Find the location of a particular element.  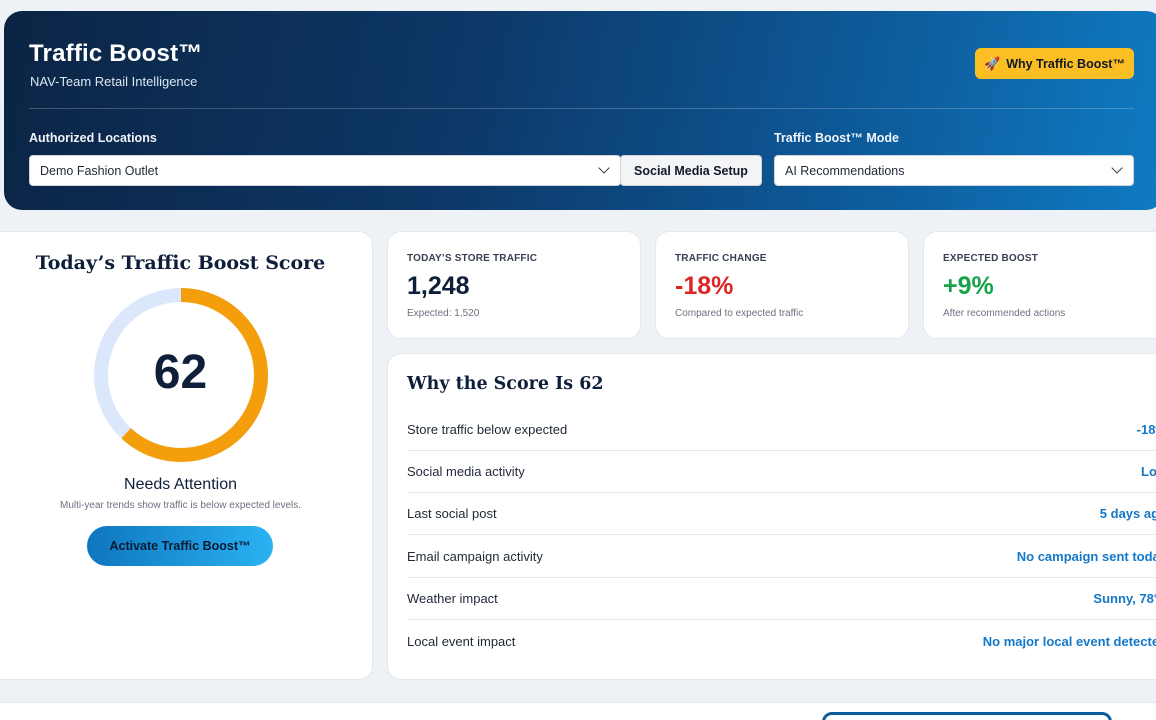

metric-label: TRAFFIC CHANGE is located at coordinates (721, 258).